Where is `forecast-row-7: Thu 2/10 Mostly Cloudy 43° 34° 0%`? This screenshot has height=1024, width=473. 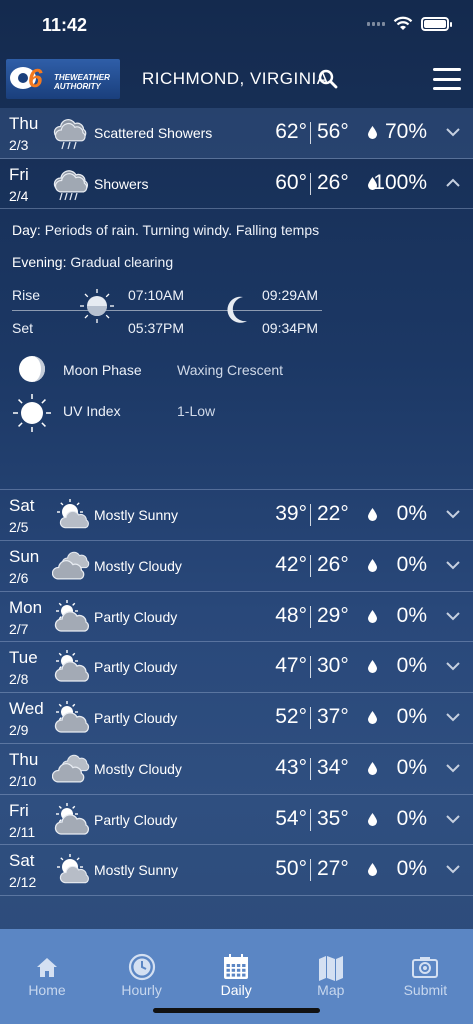
forecast-row-7: Thu 2/10 Mostly Cloudy 43° 34° 0% is located at coordinates (236, 769).